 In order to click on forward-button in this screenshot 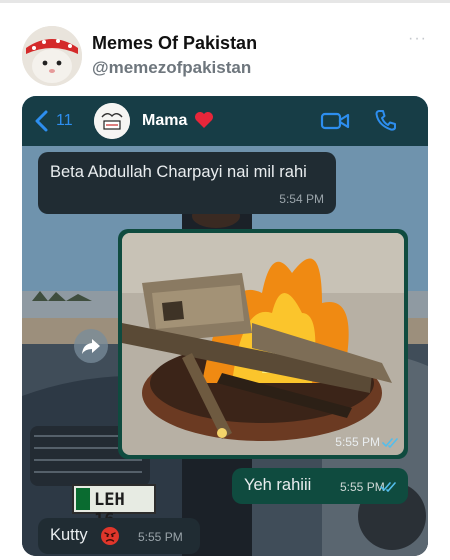, I will do `click(91, 346)`.